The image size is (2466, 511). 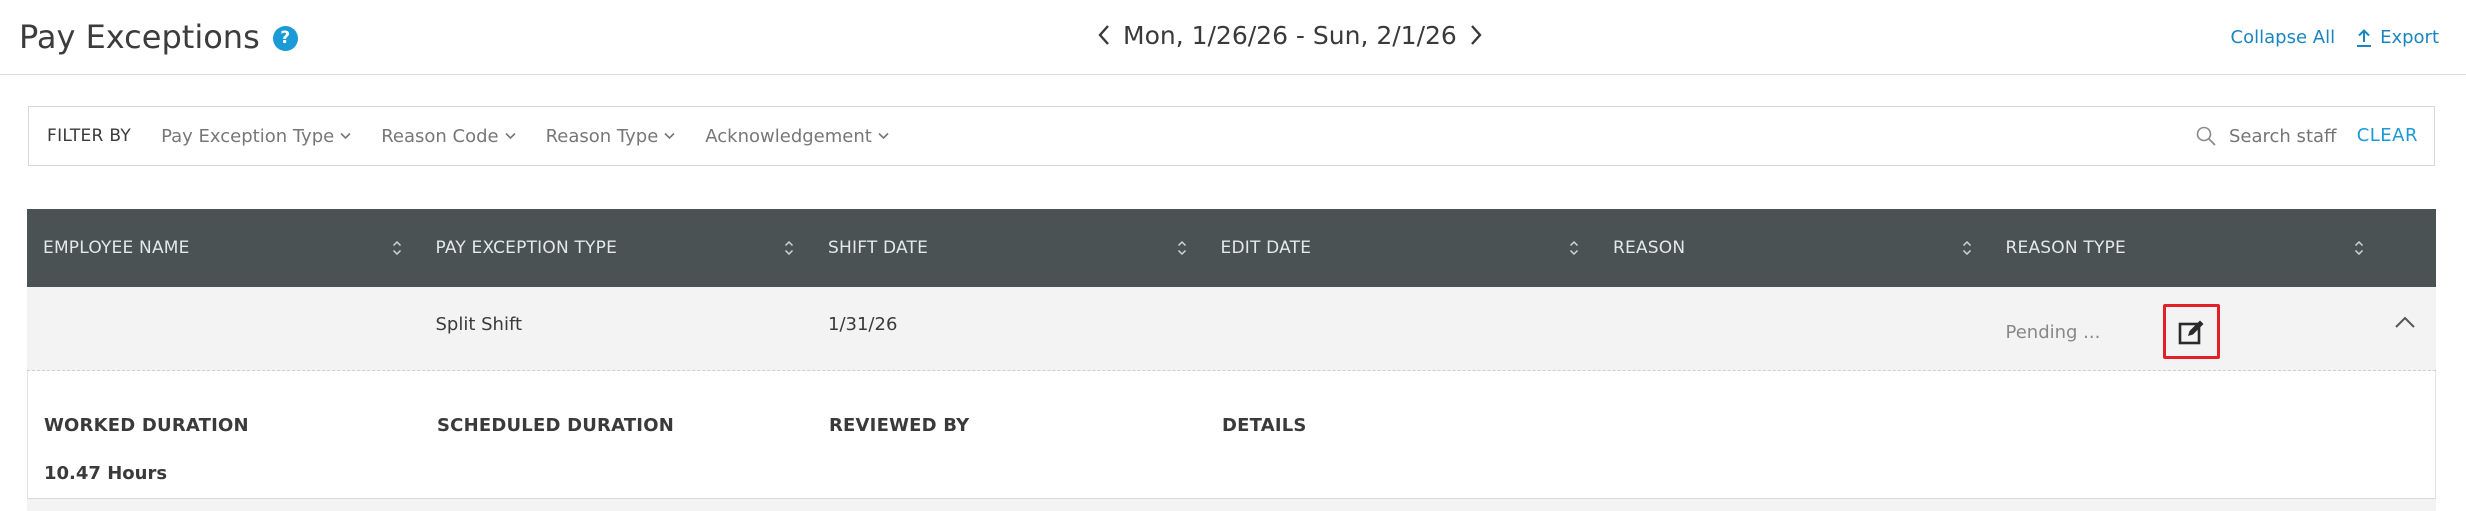 I want to click on filter-label-text: Pay Exception Type, so click(x=248, y=136).